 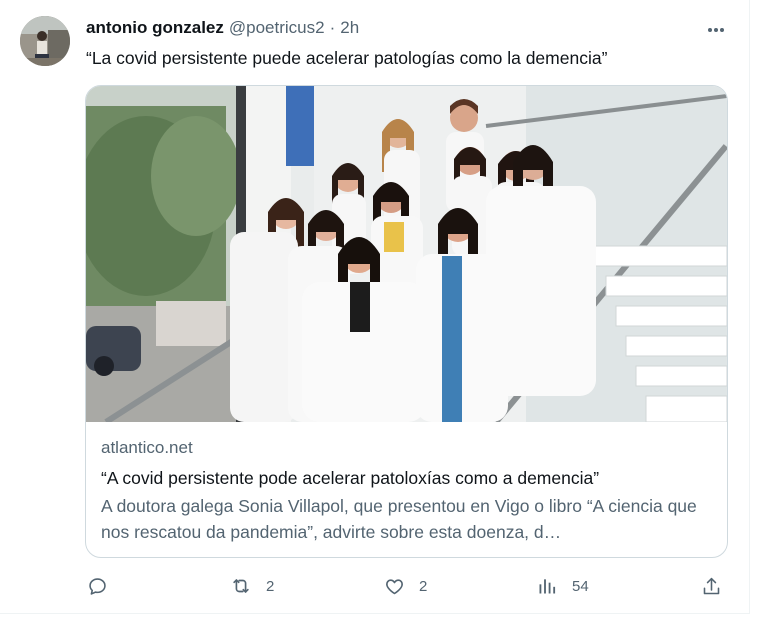 What do you see at coordinates (270, 586) in the screenshot?
I see `retweet-count: 2` at bounding box center [270, 586].